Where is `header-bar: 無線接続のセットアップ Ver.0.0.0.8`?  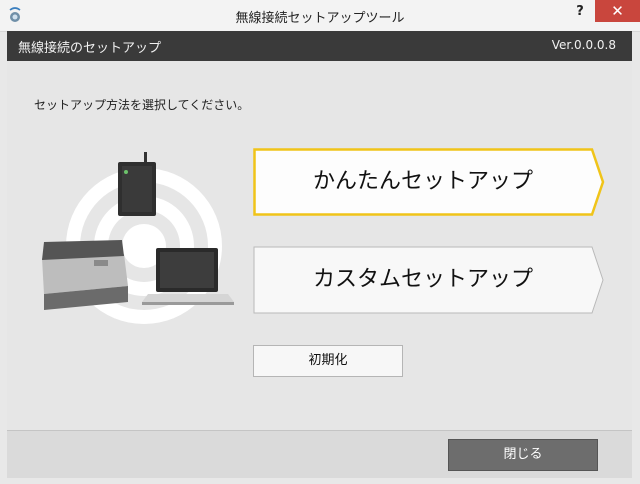 header-bar: 無線接続のセットアップ Ver.0.0.0.8 is located at coordinates (319, 46).